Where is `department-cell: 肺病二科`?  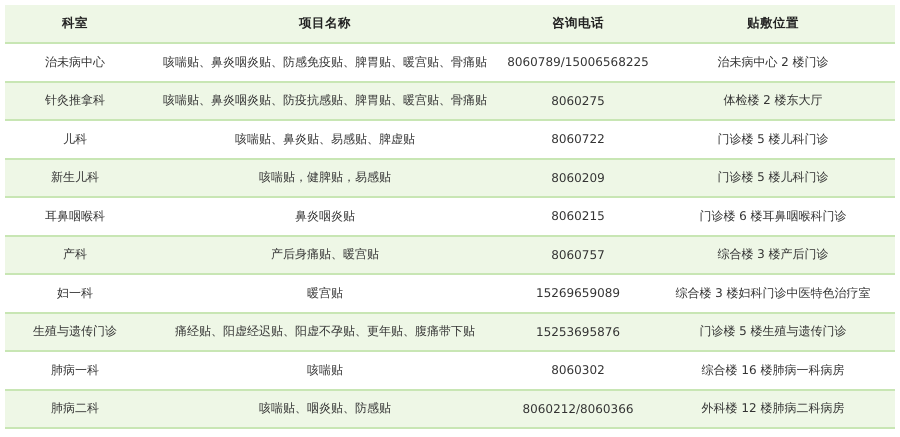
department-cell: 肺病二科 is located at coordinates (75, 409).